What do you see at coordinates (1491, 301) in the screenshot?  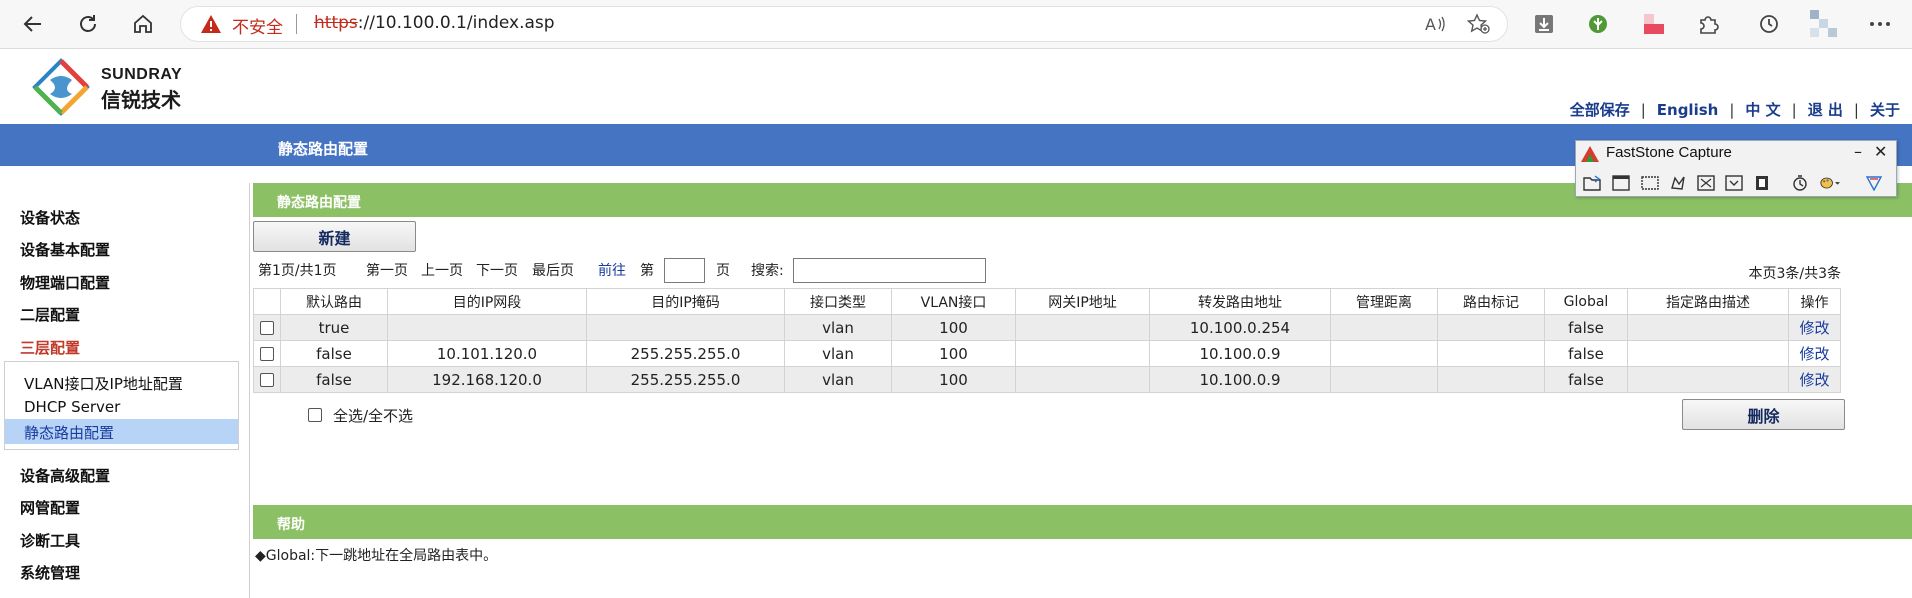 I see `col-header-route-tag: 路由标记` at bounding box center [1491, 301].